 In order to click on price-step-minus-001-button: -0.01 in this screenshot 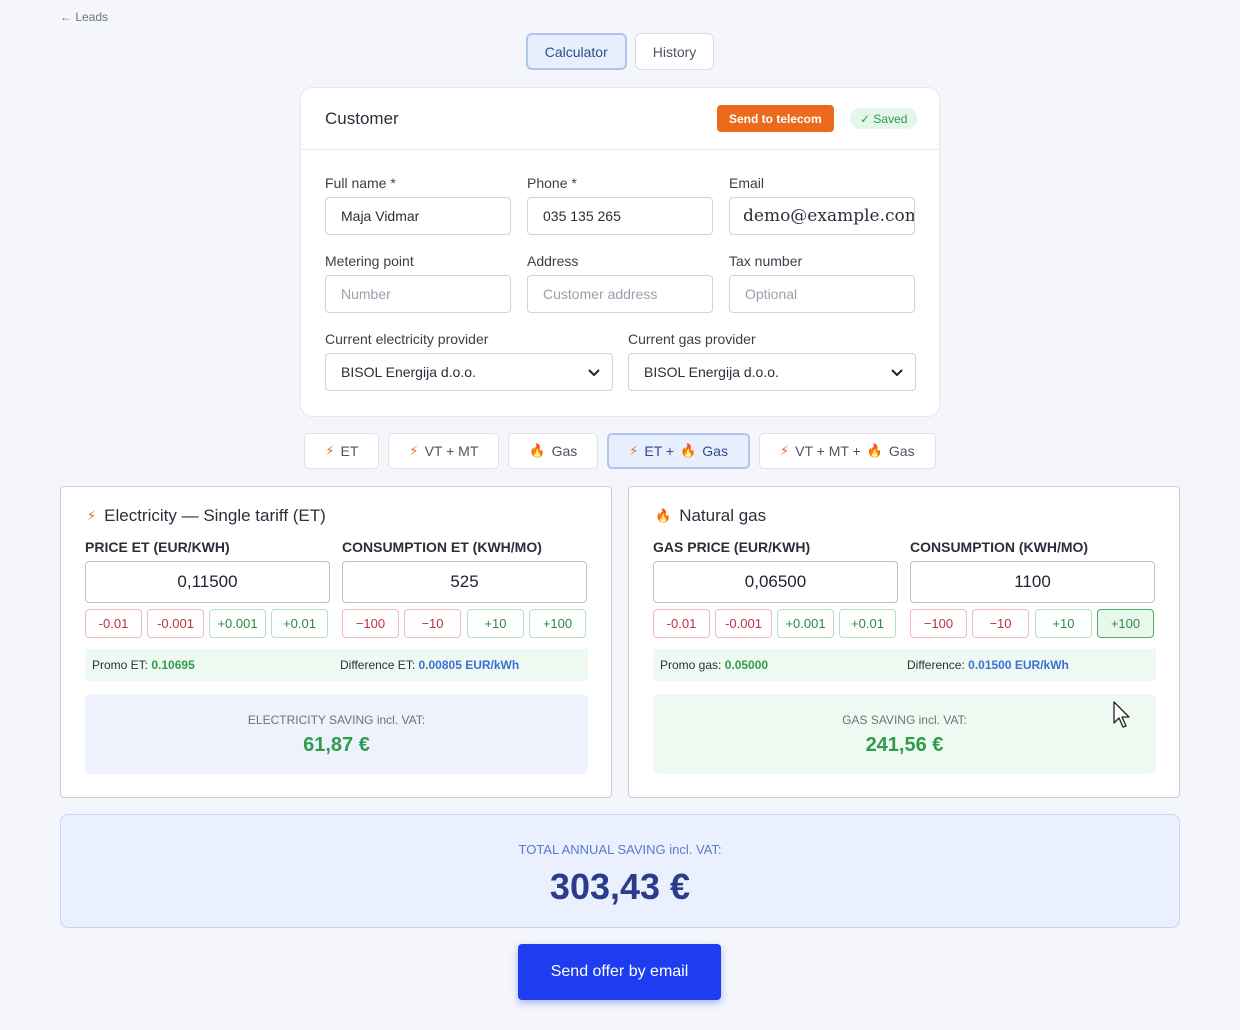, I will do `click(113, 623)`.